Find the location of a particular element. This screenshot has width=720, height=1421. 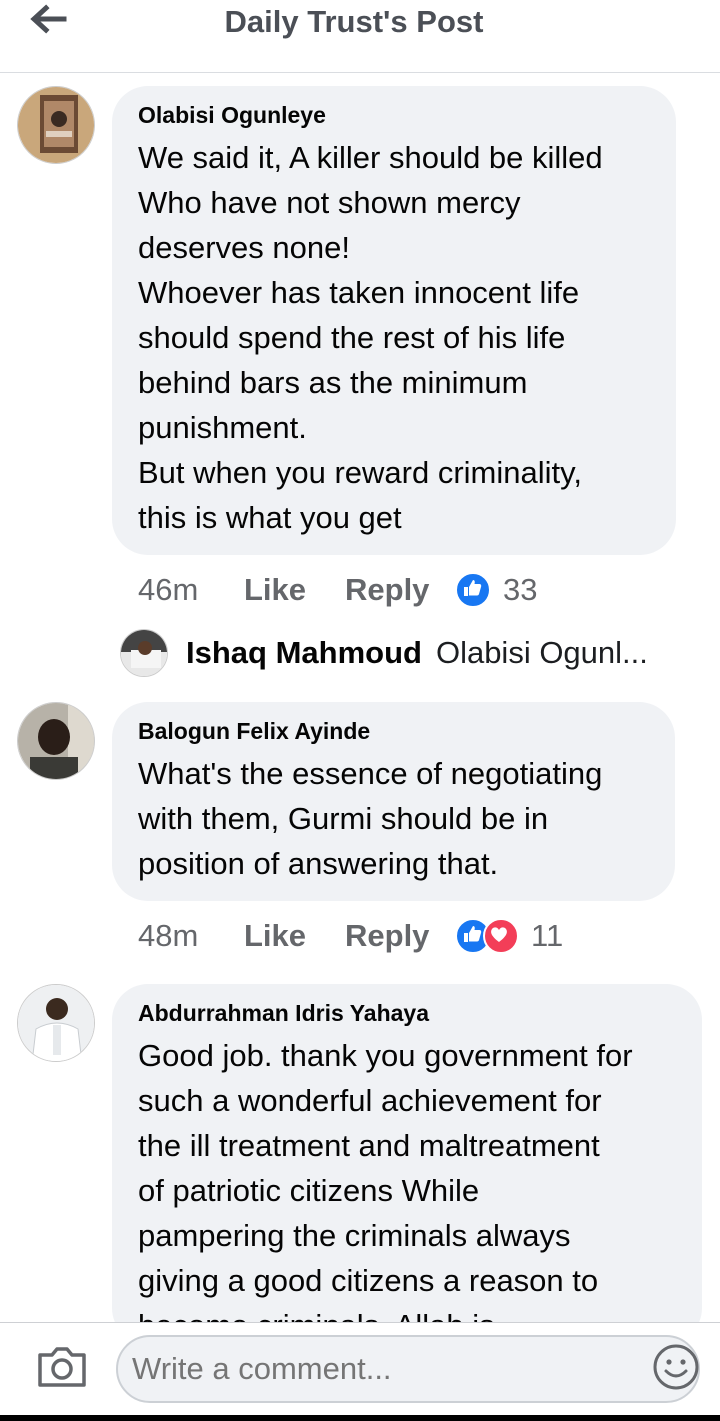

comment-actions: 48m Like Reply 11 is located at coordinates (350, 936).